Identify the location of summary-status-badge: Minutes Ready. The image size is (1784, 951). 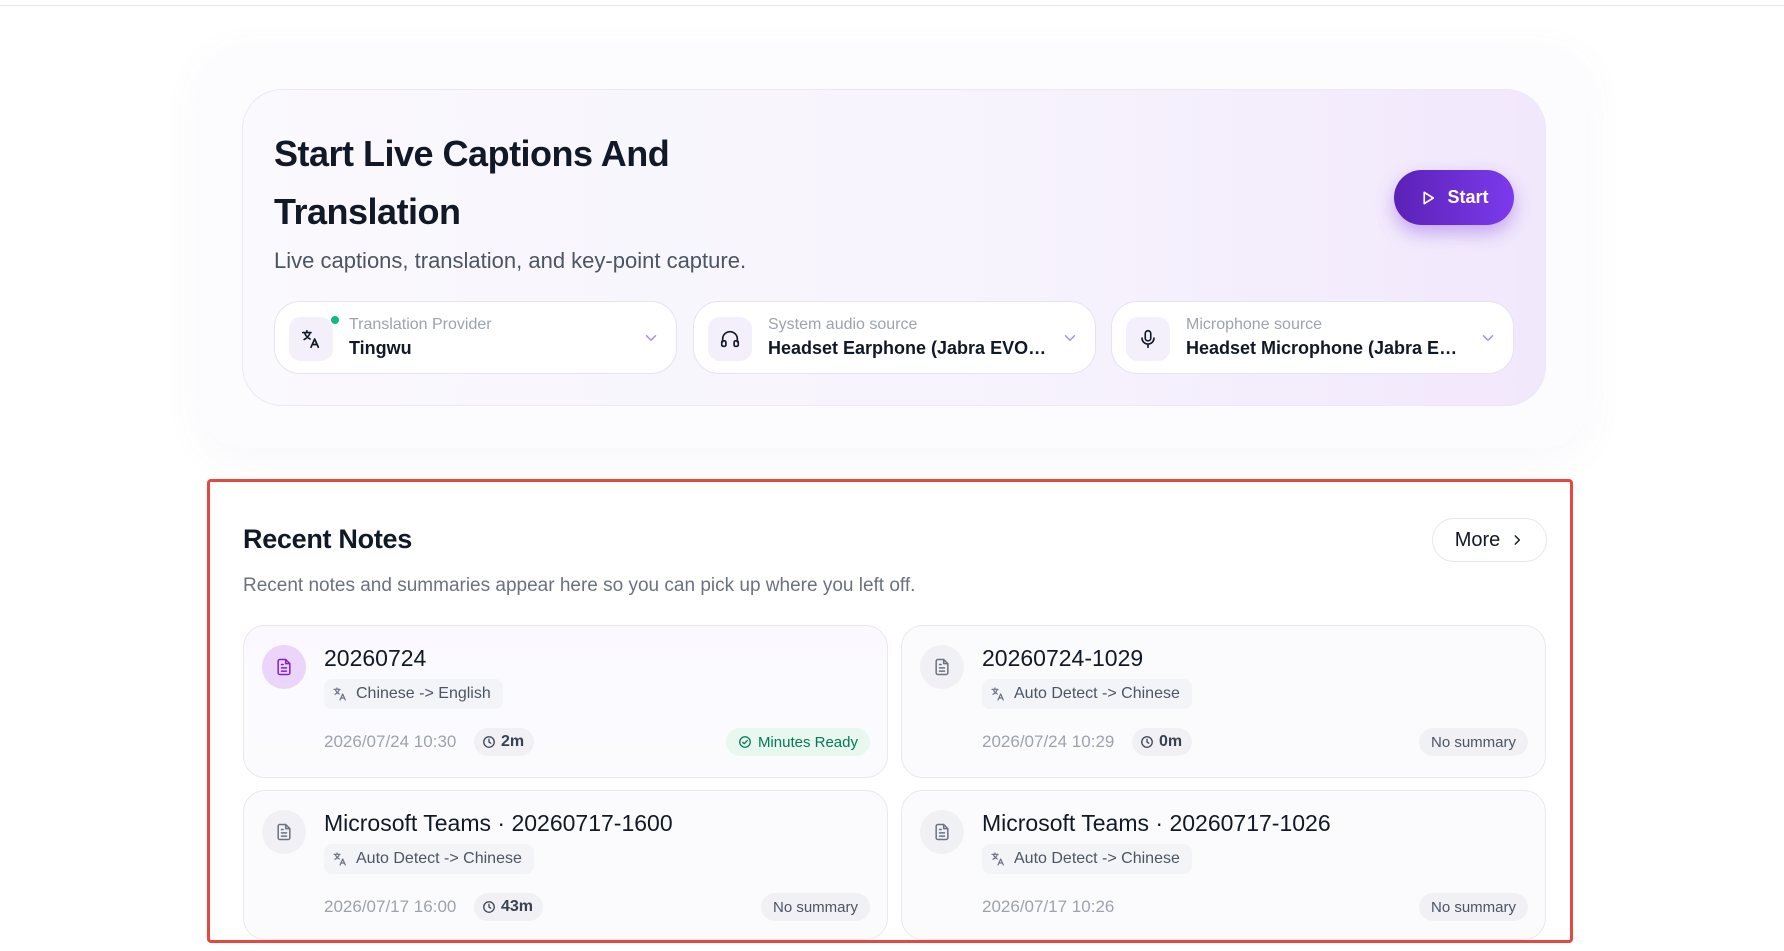
(797, 742).